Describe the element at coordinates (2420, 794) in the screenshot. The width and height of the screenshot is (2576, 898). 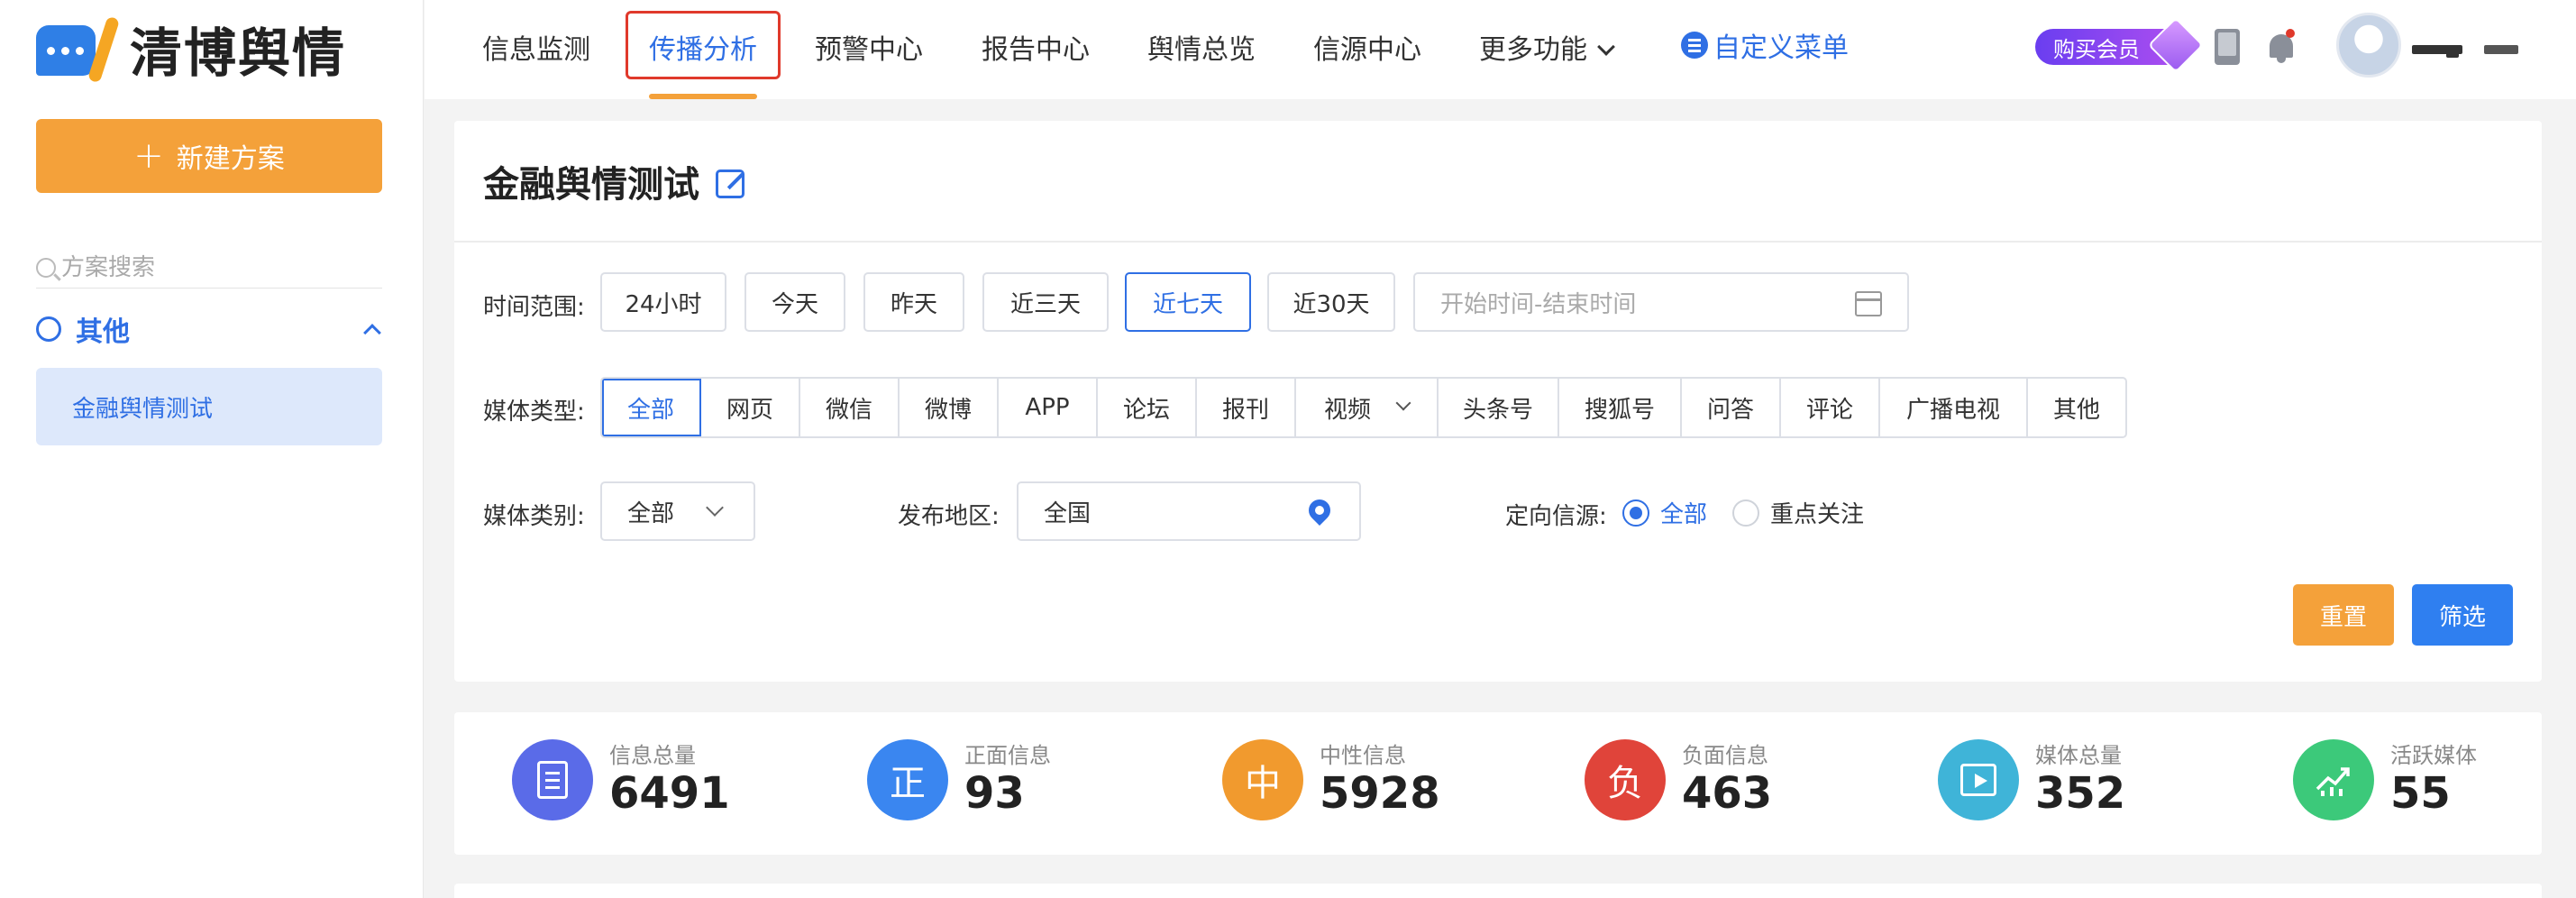
I see `stat-active-media-value: 55` at that location.